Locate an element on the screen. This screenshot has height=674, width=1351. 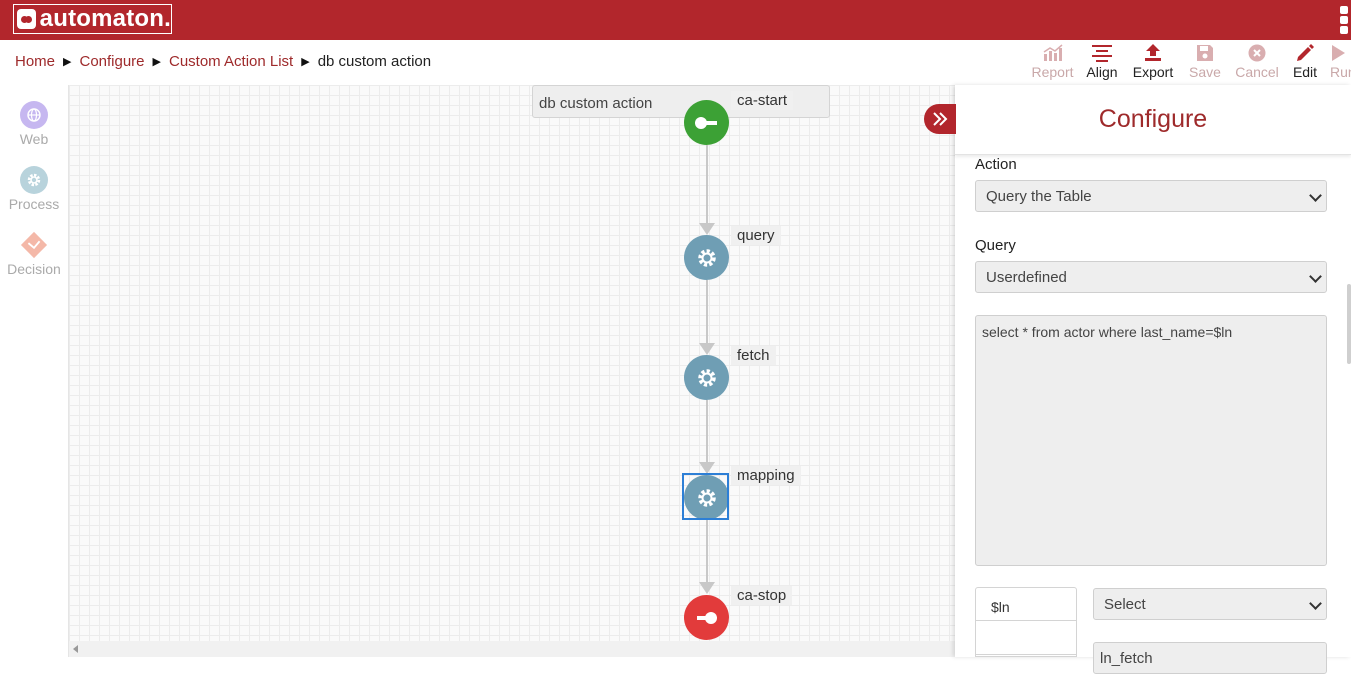
save-button: Save is located at coordinates (1205, 62).